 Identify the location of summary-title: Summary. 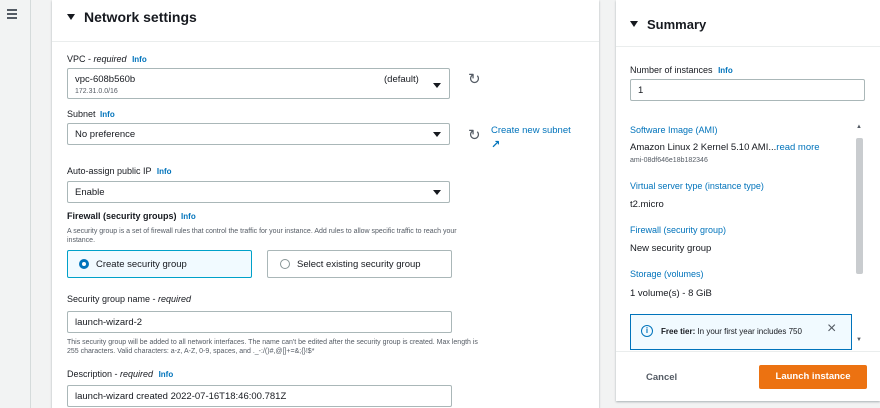
(677, 24).